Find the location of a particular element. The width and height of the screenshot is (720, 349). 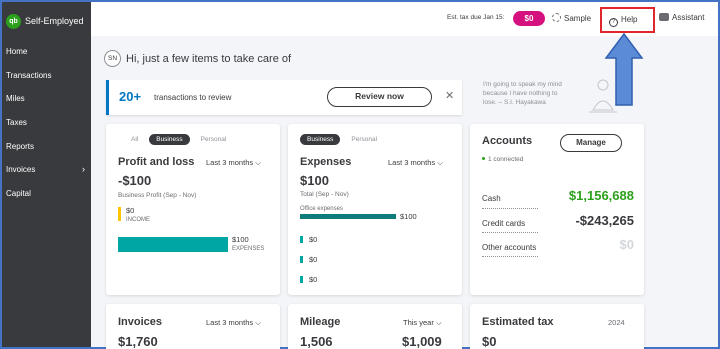

invoices-card: Invoices Last 3 months ⌵ $1,760 is located at coordinates (193, 326).